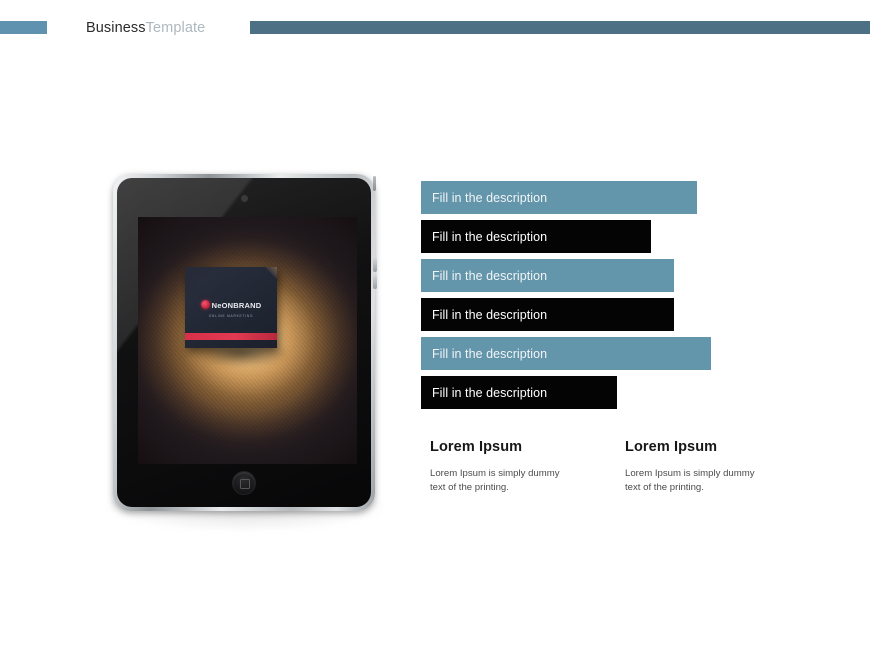  I want to click on tablet-screen: NeONBRAND ONLINE MARKETING, so click(247, 340).